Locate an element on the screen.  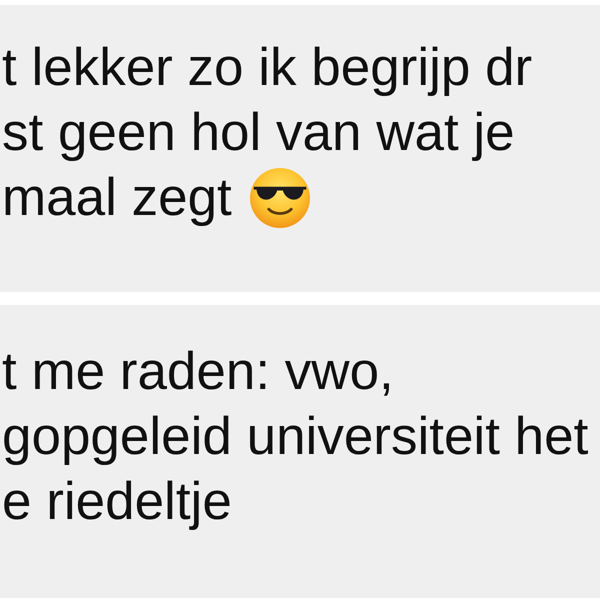
message-text: t me raden: vwo, is located at coordinates (198, 372).